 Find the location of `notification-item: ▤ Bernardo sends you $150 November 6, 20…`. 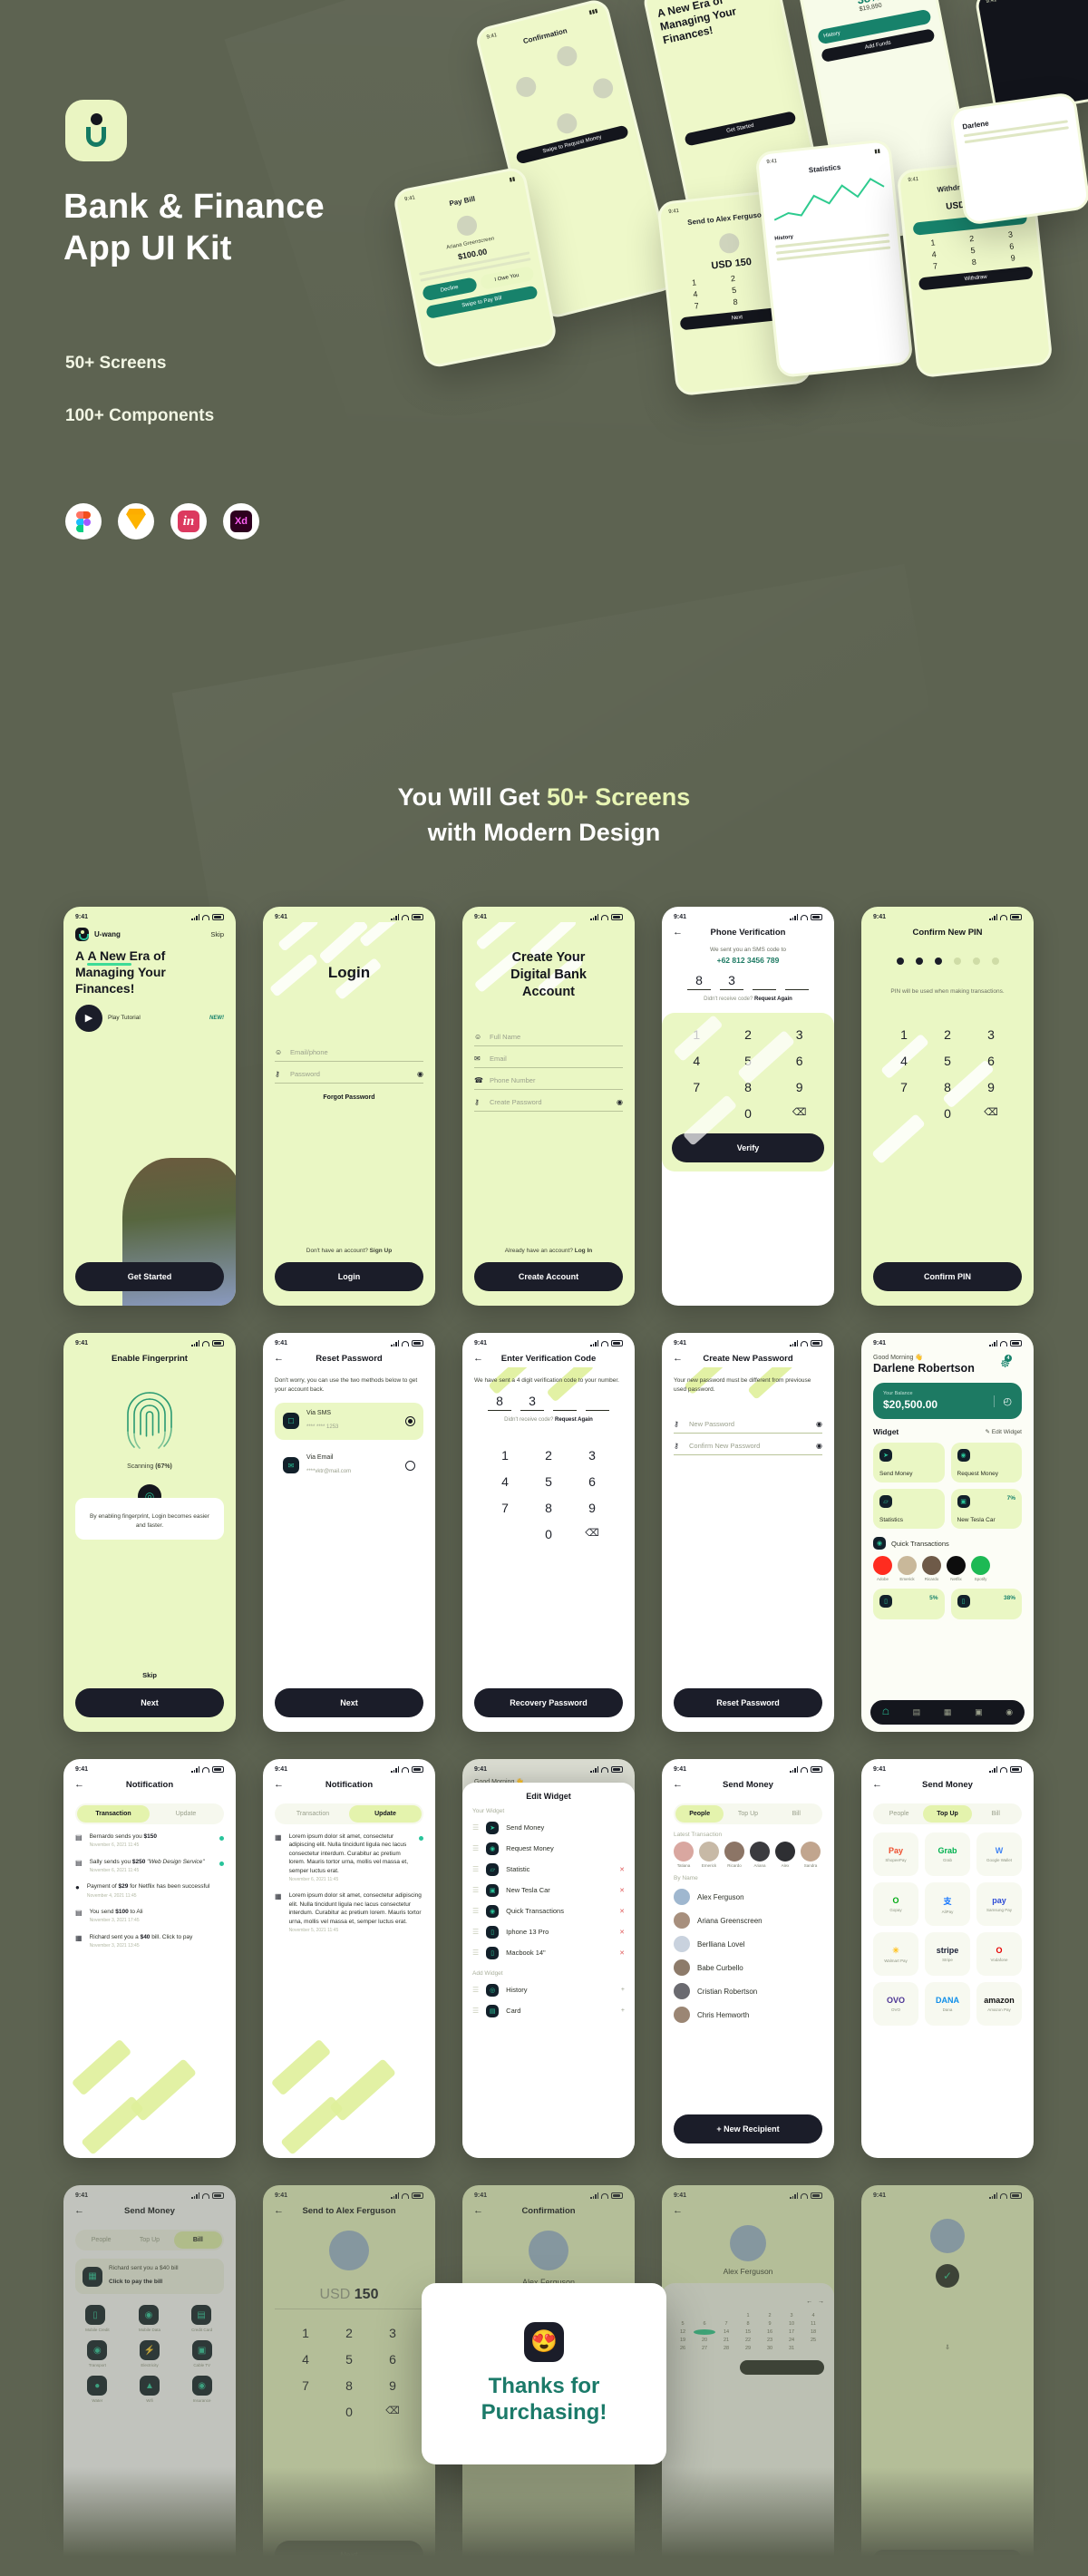

notification-item: ▤ Bernardo sends you $150 November 6, 20… is located at coordinates (149, 1841).